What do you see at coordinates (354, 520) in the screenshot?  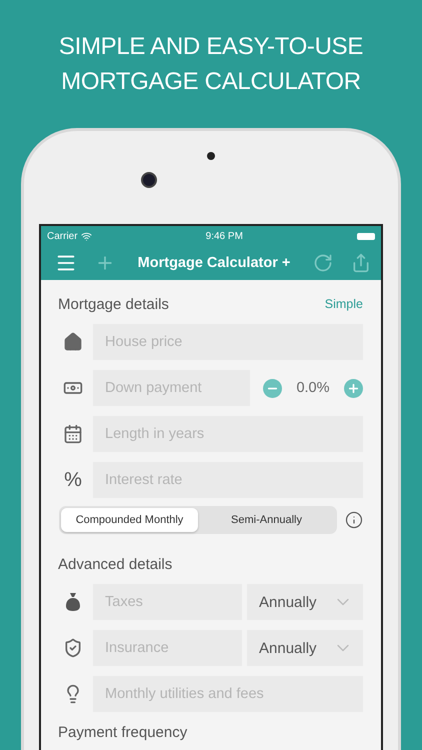 I see `info-icon` at bounding box center [354, 520].